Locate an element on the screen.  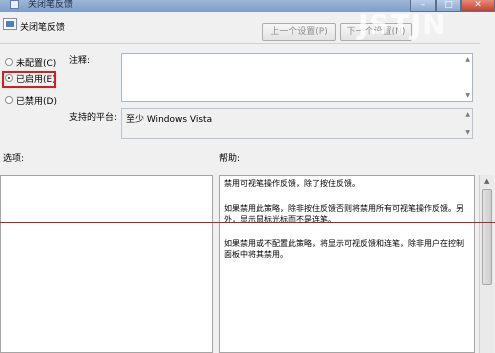
close-button: ✕ is located at coordinates (478, 6).